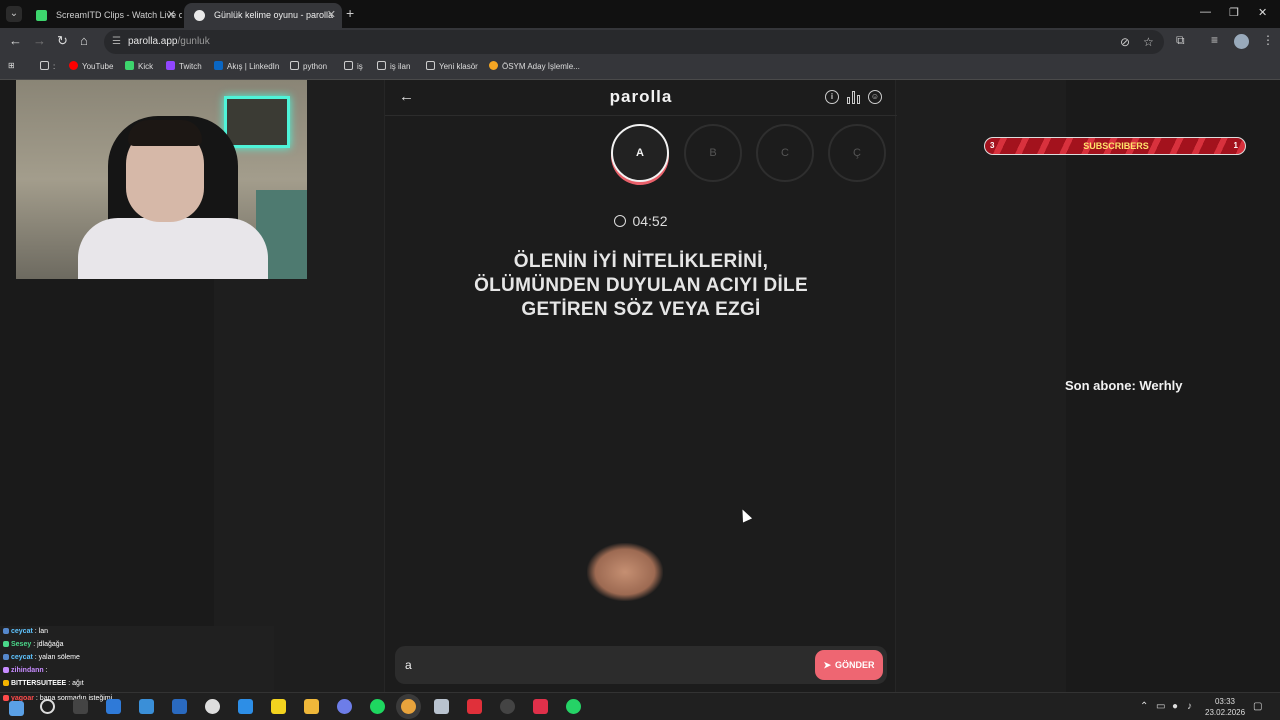 The image size is (1280, 720). What do you see at coordinates (353, 66) in the screenshot?
I see `bookmark-is: iş` at bounding box center [353, 66].